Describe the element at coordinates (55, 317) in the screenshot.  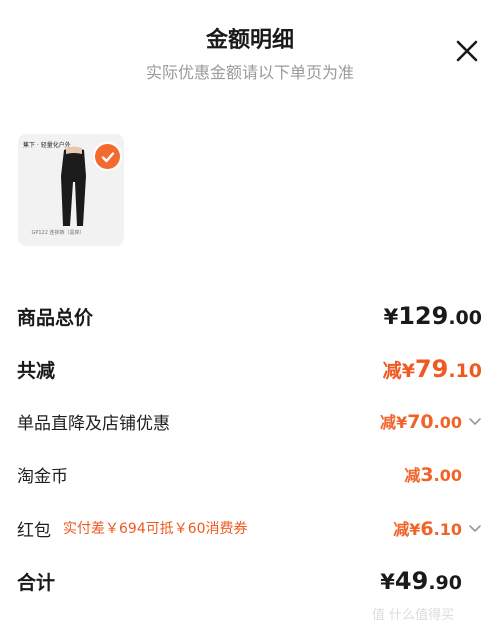
I see `total-price-label: 商品总价` at that location.